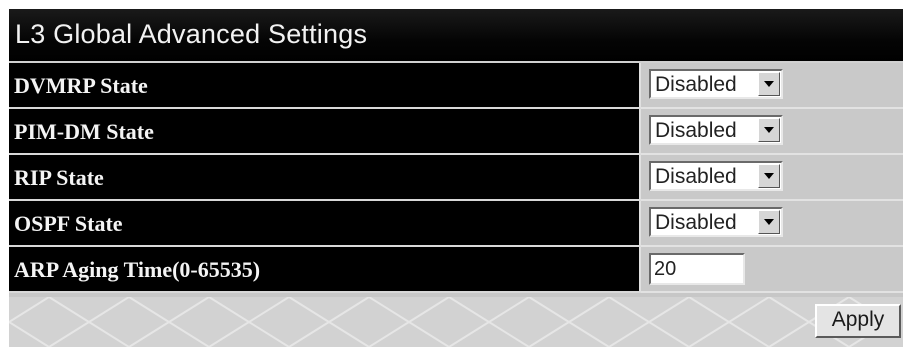 This screenshot has width=903, height=347. Describe the element at coordinates (59, 177) in the screenshot. I see `row-label-rip-state: RIP State` at that location.